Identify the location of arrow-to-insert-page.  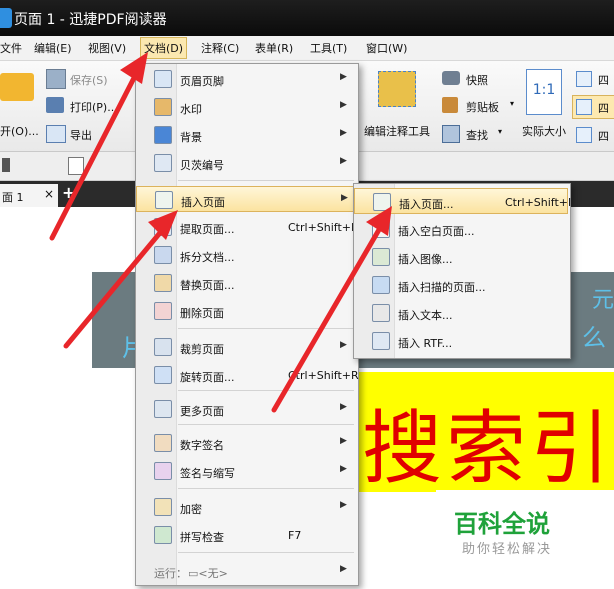
(115, 287).